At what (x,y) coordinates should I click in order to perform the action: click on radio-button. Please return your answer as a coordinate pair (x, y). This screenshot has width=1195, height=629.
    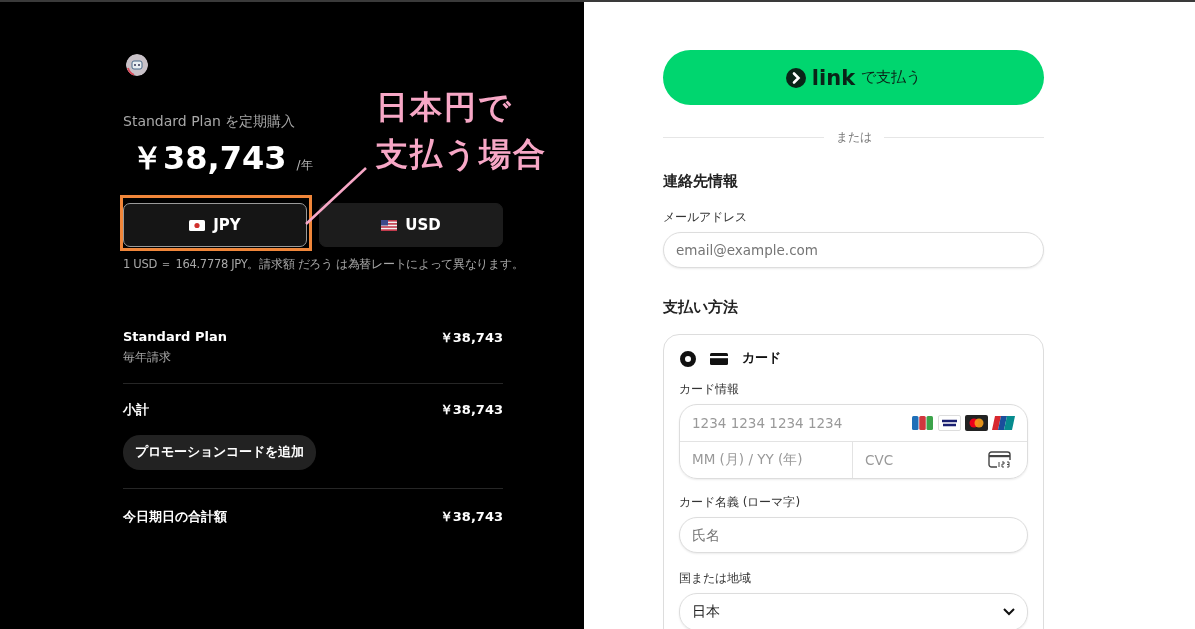
    Looking at the image, I should click on (688, 358).